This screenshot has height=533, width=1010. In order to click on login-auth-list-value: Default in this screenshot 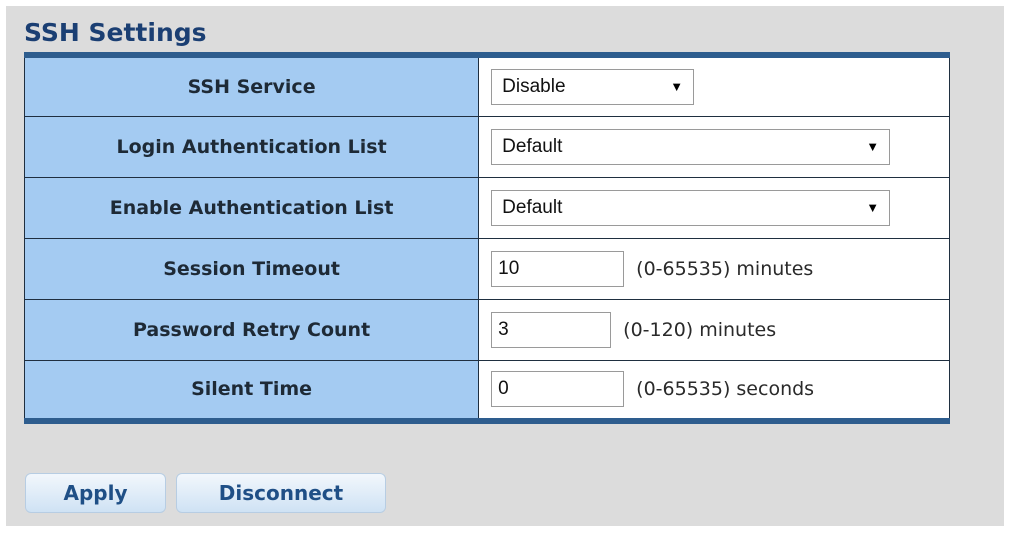, I will do `click(532, 146)`.